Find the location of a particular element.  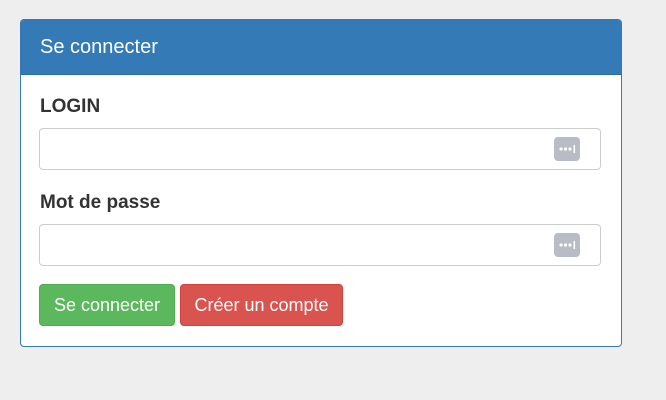

login-input is located at coordinates (302, 149).